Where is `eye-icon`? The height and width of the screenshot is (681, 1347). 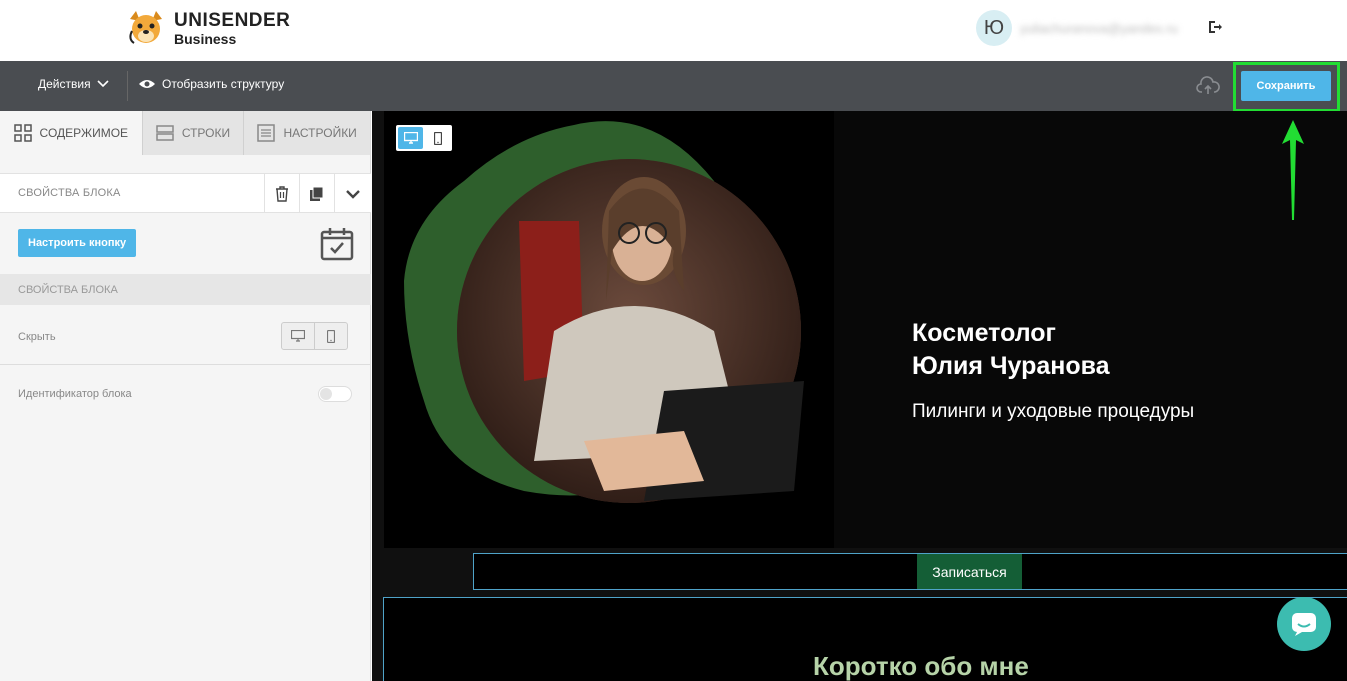
eye-icon is located at coordinates (147, 84).